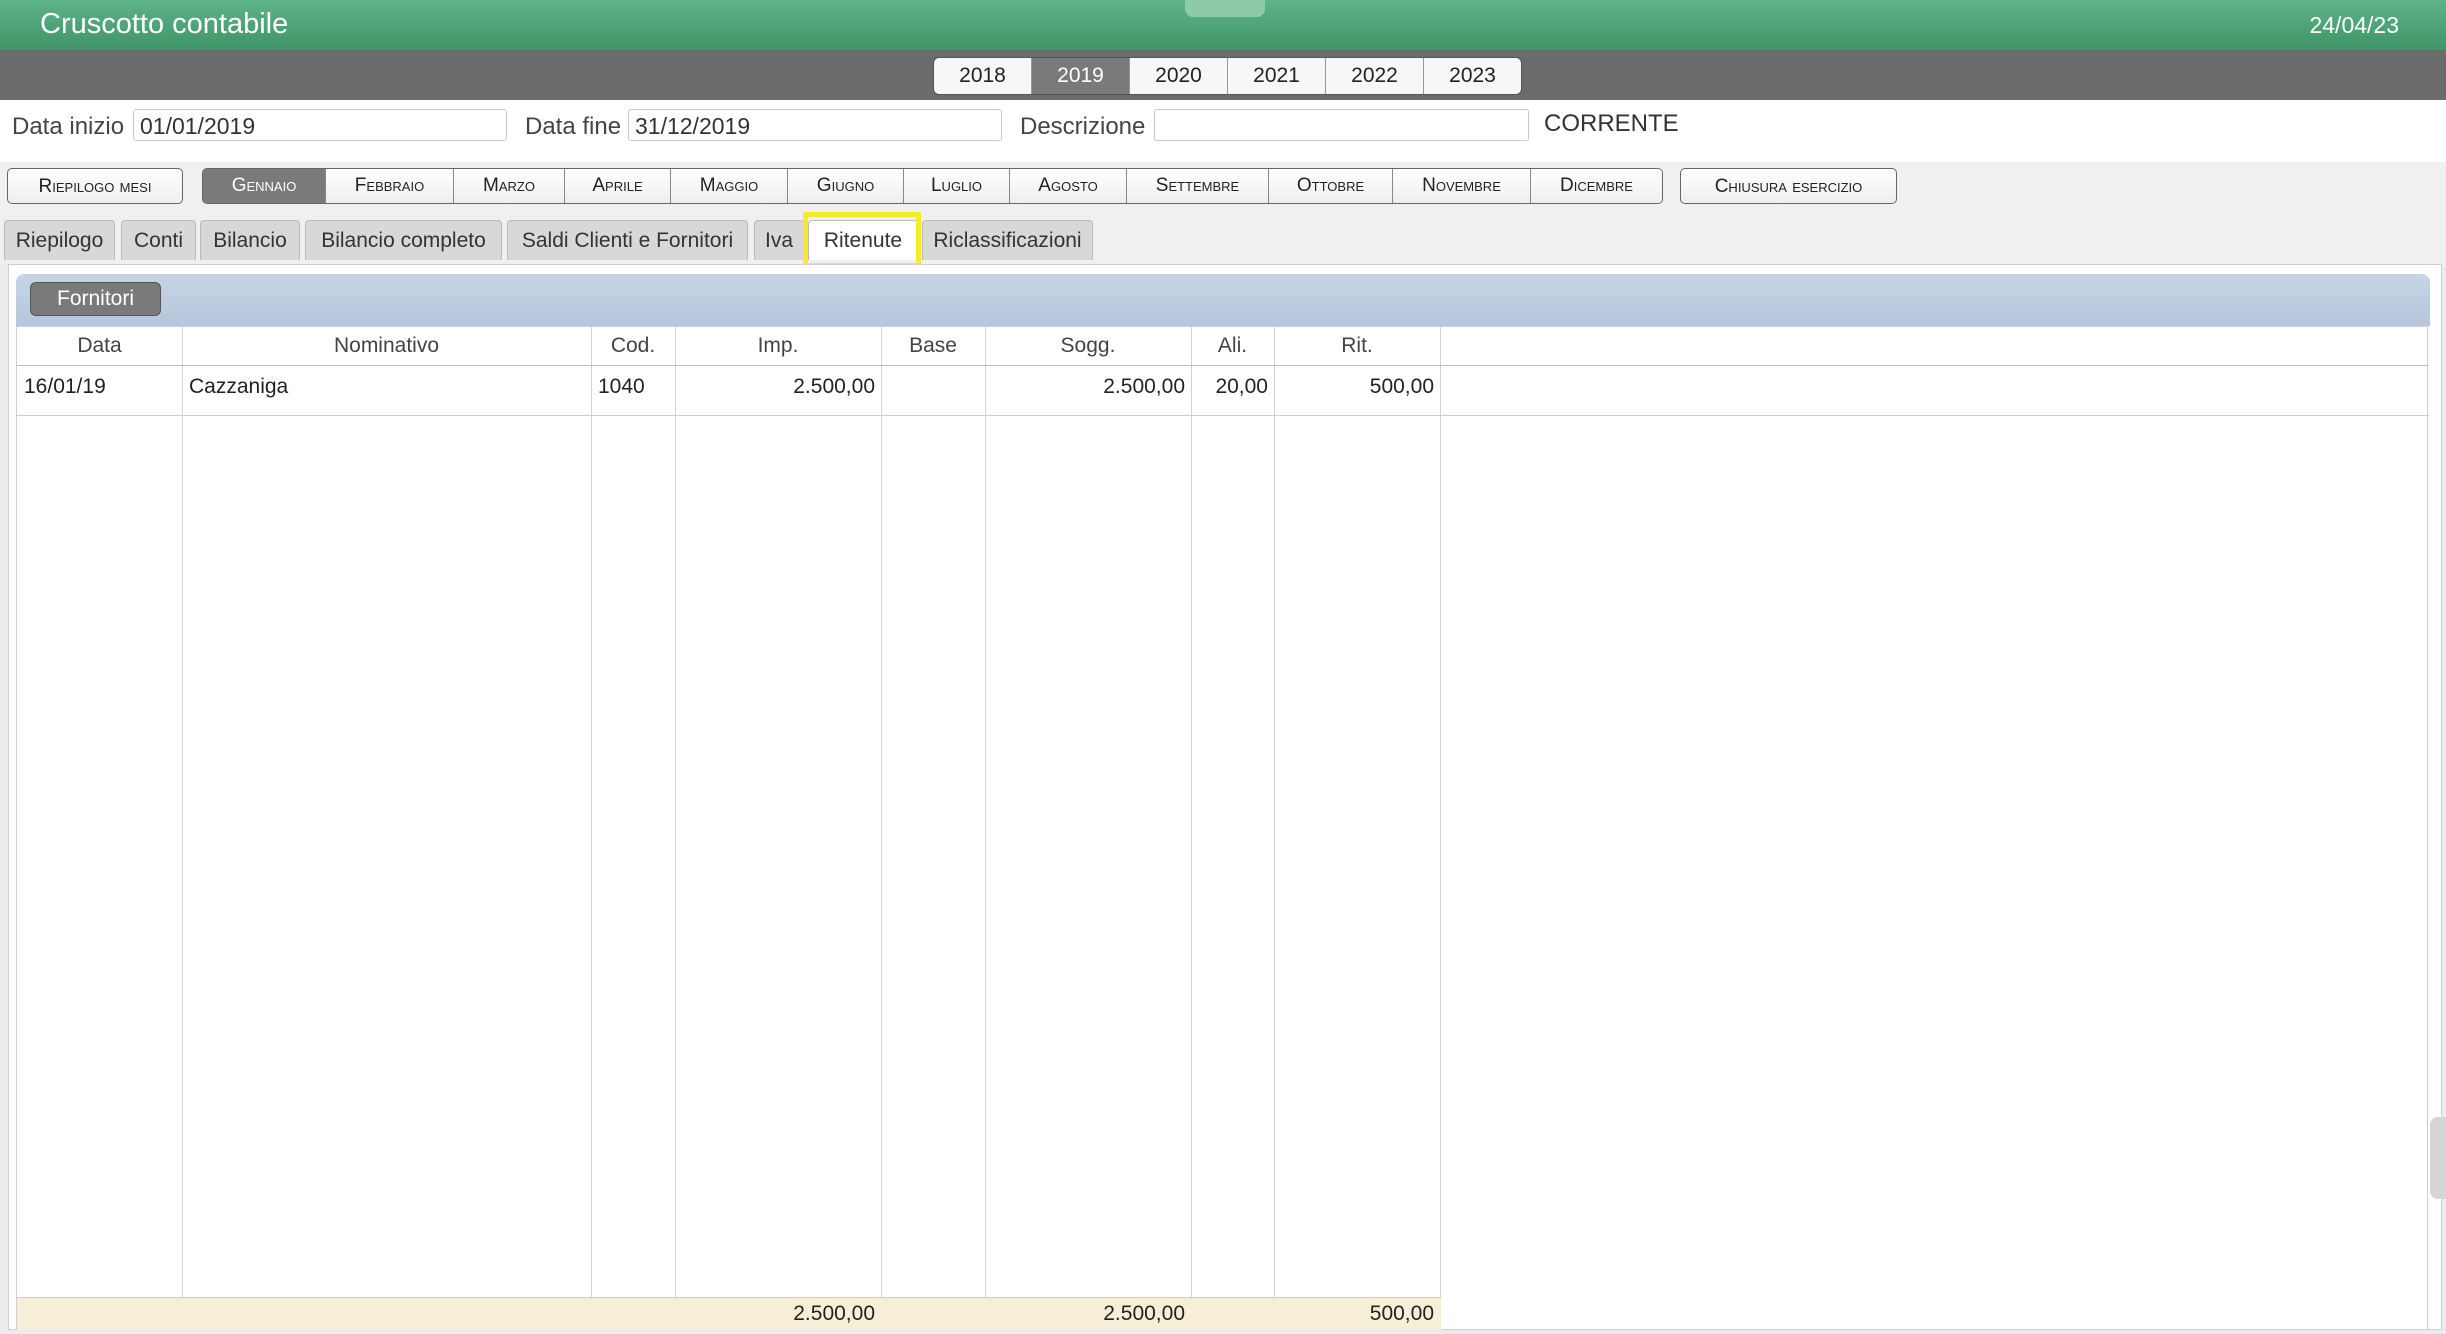 This screenshot has height=1334, width=2446. I want to click on month-button-aprile: Aprile, so click(618, 186).